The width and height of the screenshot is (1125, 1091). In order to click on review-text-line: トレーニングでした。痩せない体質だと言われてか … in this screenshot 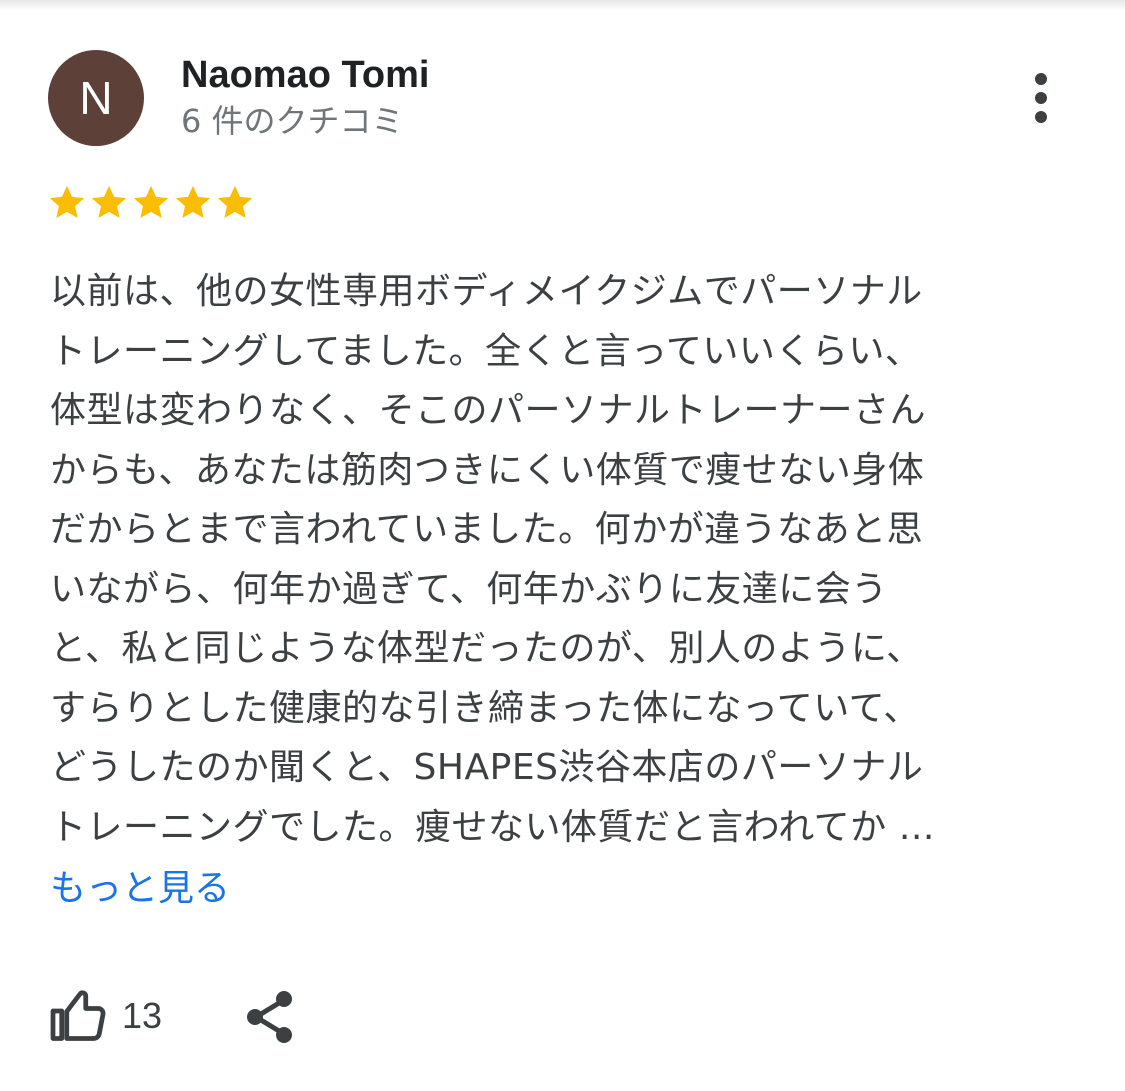, I will do `click(493, 827)`.